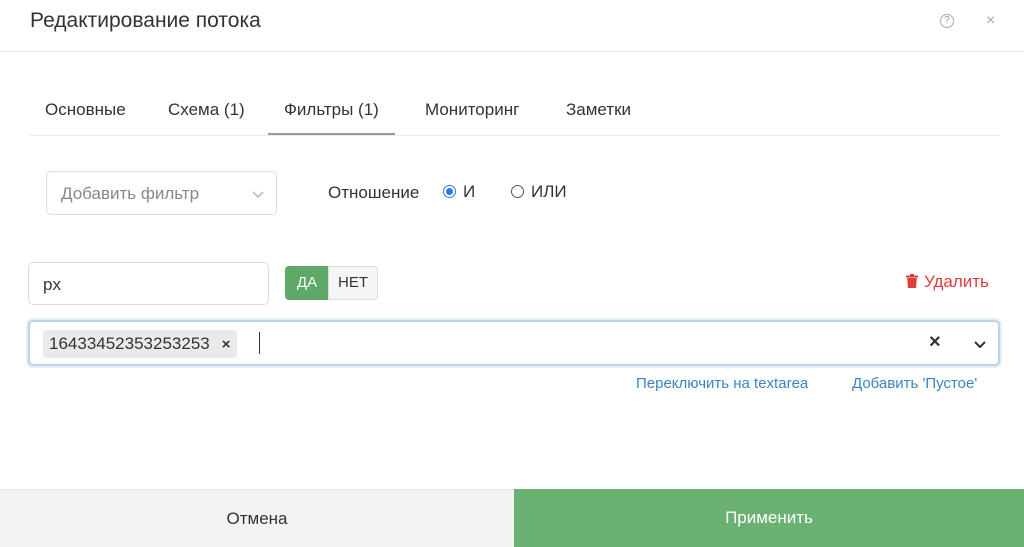 This screenshot has width=1024, height=547. I want to click on radio-and, so click(449, 191).